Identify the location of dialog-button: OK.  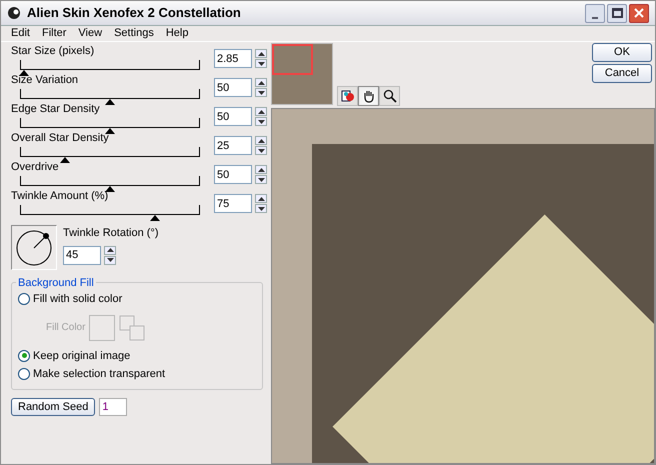
(622, 52).